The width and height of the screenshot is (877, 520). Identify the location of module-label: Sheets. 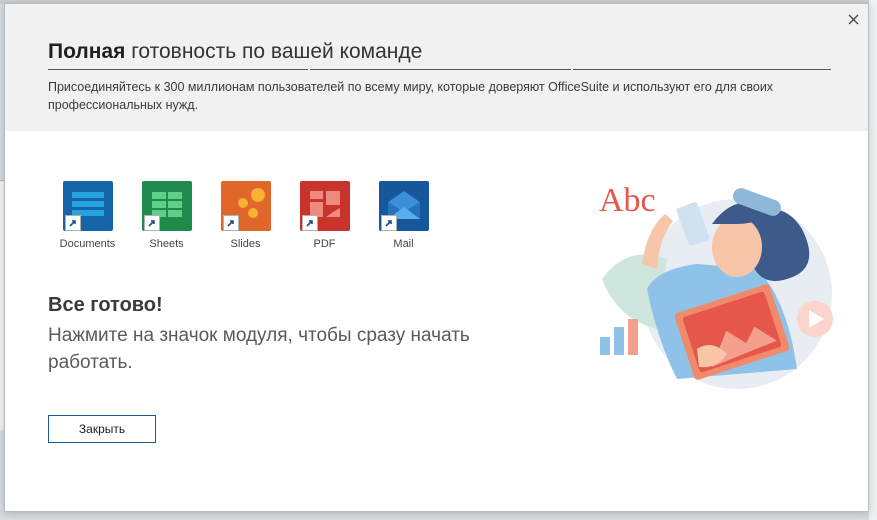
(166, 244).